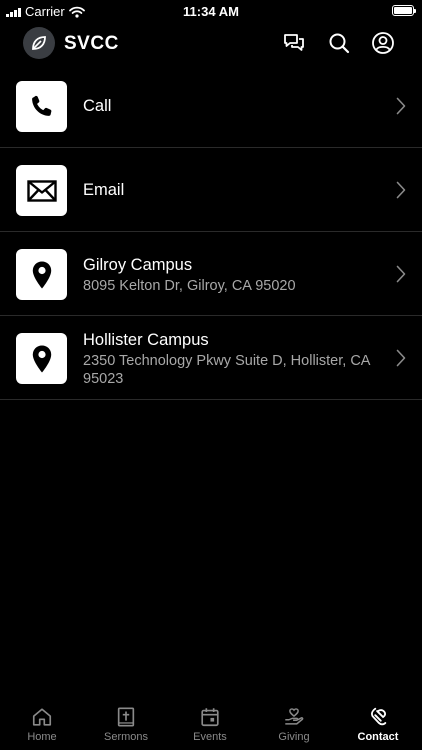 The width and height of the screenshot is (422, 750). What do you see at coordinates (378, 737) in the screenshot?
I see `tab-label: Contact` at bounding box center [378, 737].